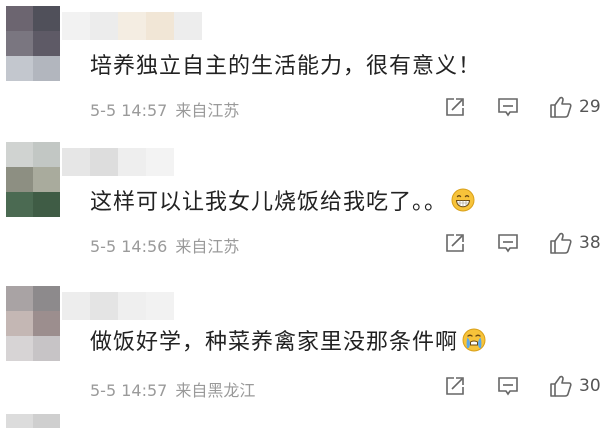  I want to click on comment-text: 做饭好学，种菜养禽家里没那条件啊, so click(288, 340).